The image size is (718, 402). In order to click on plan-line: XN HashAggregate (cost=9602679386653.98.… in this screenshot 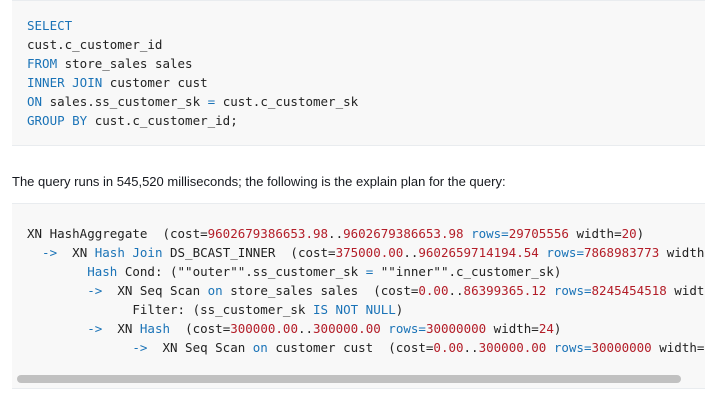, I will do `click(335, 234)`.